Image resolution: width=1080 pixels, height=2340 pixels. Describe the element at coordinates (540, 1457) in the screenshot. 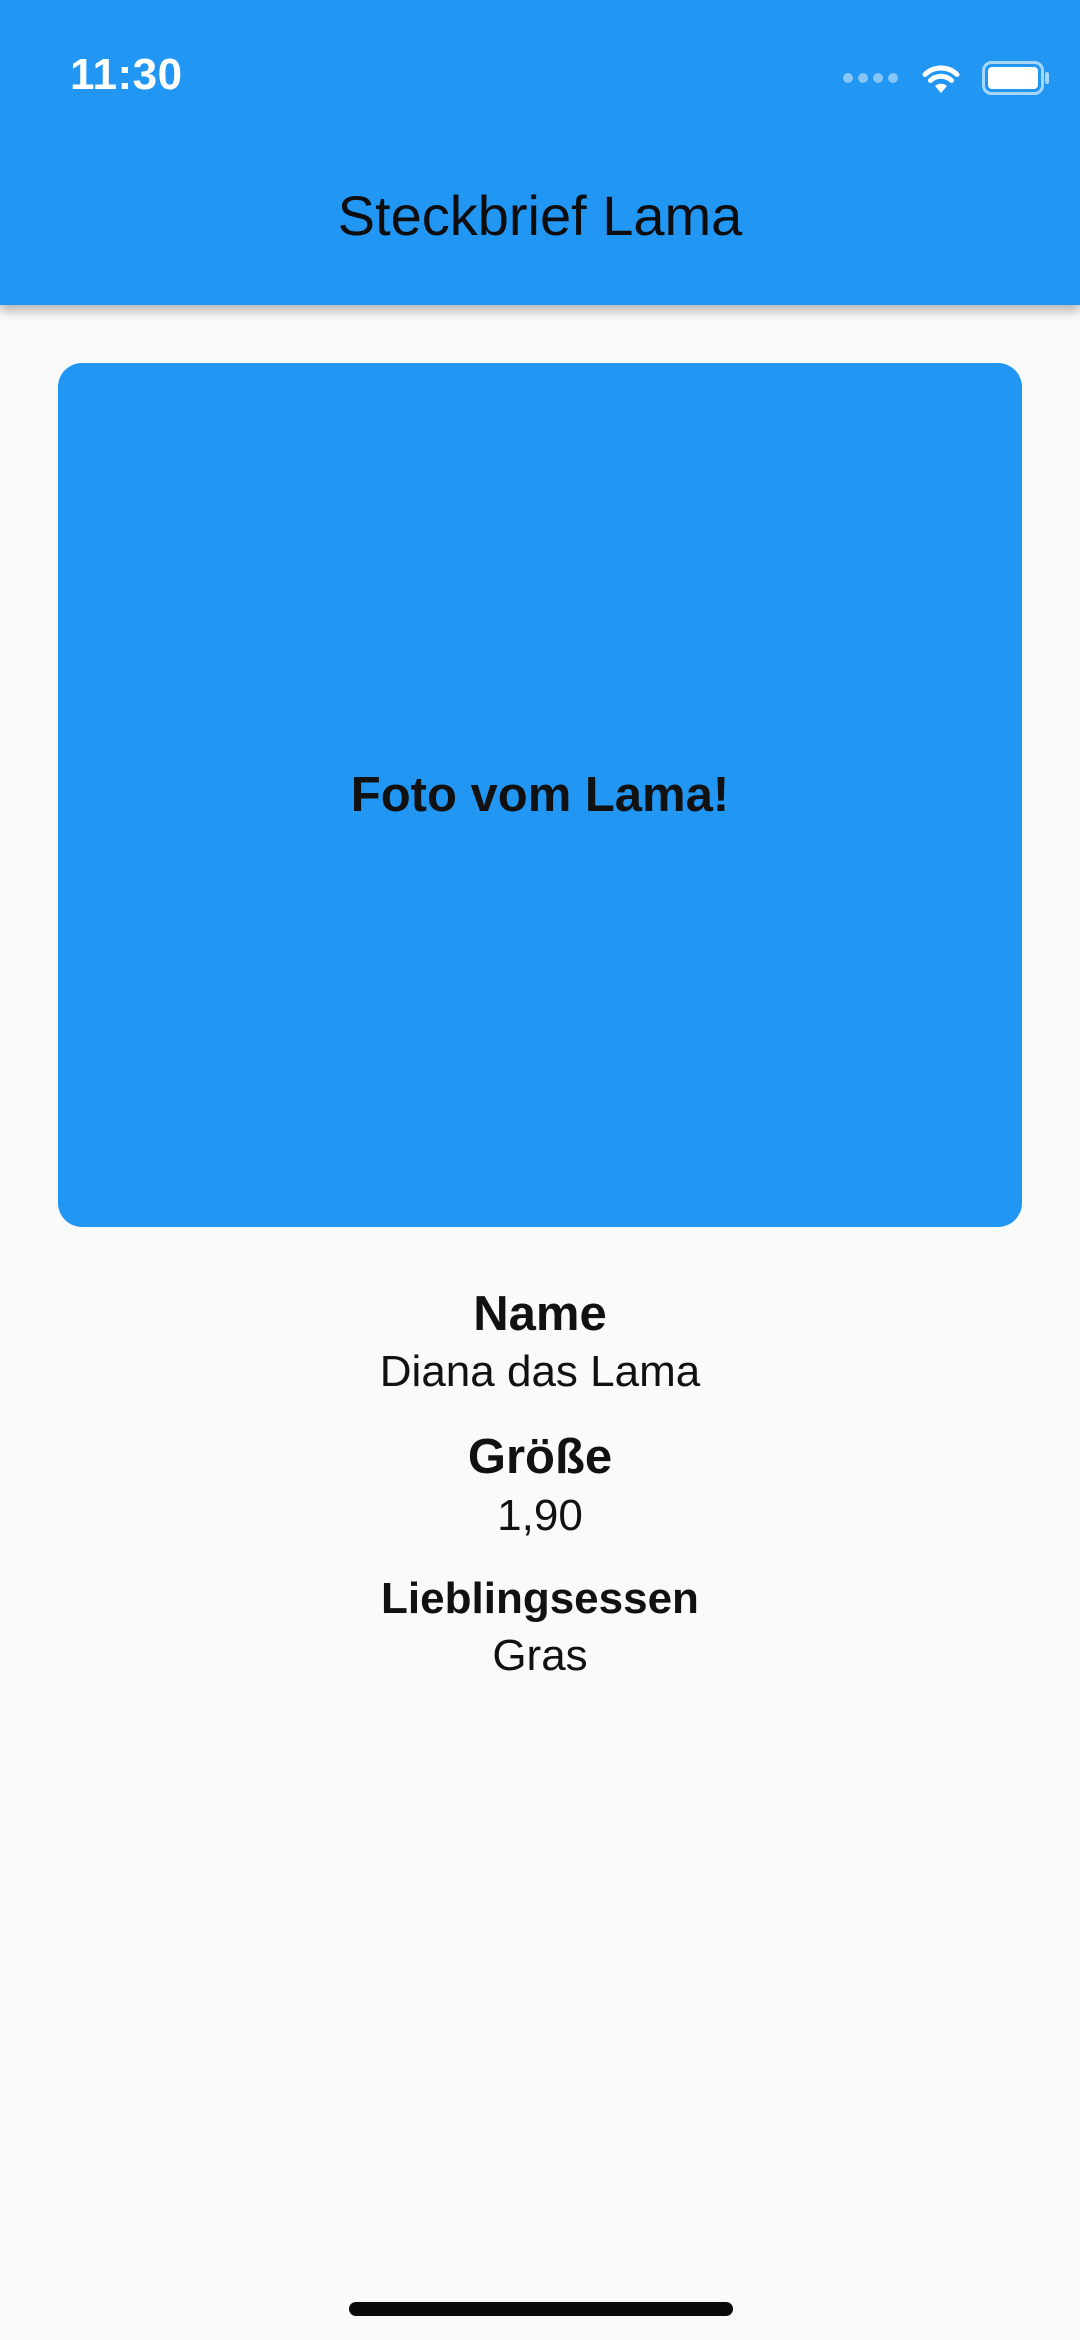

I see `size-label: Größe` at that location.